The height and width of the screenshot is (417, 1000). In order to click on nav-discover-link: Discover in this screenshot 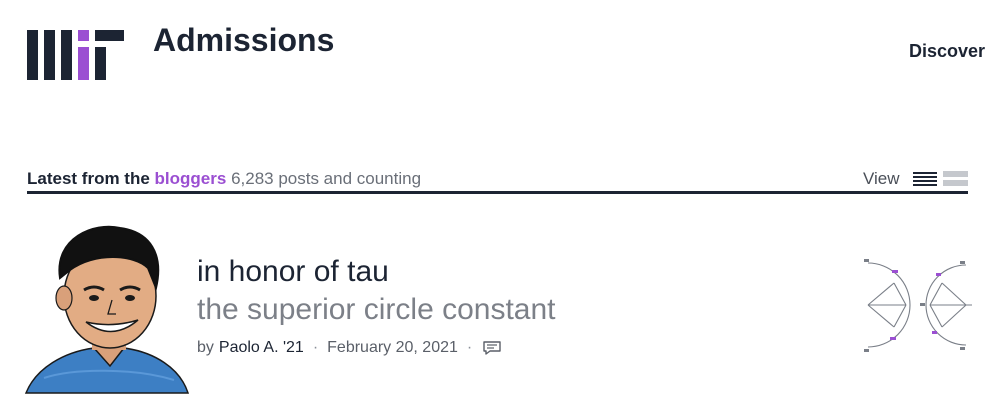, I will do `click(947, 51)`.